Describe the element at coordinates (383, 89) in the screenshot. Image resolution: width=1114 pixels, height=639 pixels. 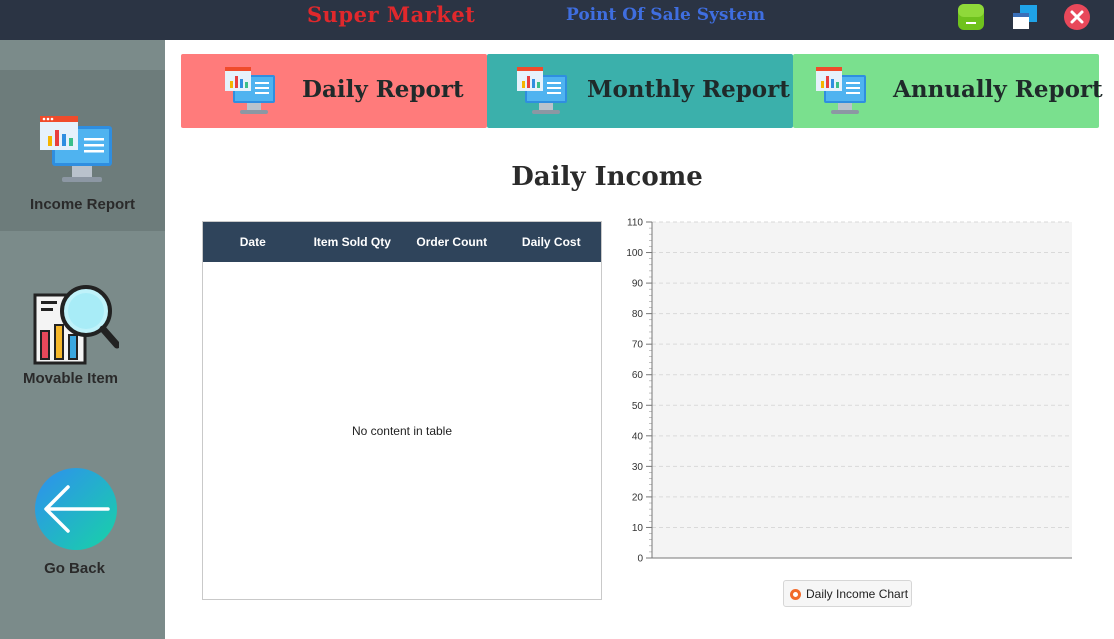
I see `daily-report-label: Daily Report` at that location.